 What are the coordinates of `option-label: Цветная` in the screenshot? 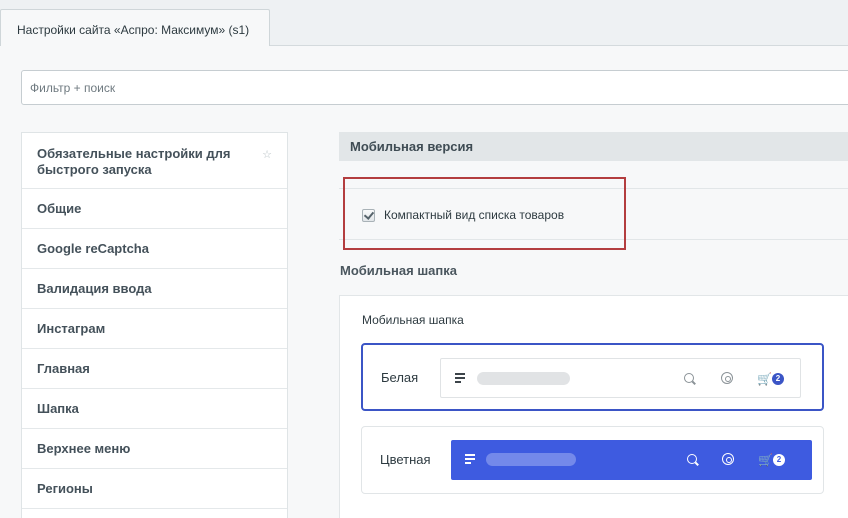 It's located at (405, 459).